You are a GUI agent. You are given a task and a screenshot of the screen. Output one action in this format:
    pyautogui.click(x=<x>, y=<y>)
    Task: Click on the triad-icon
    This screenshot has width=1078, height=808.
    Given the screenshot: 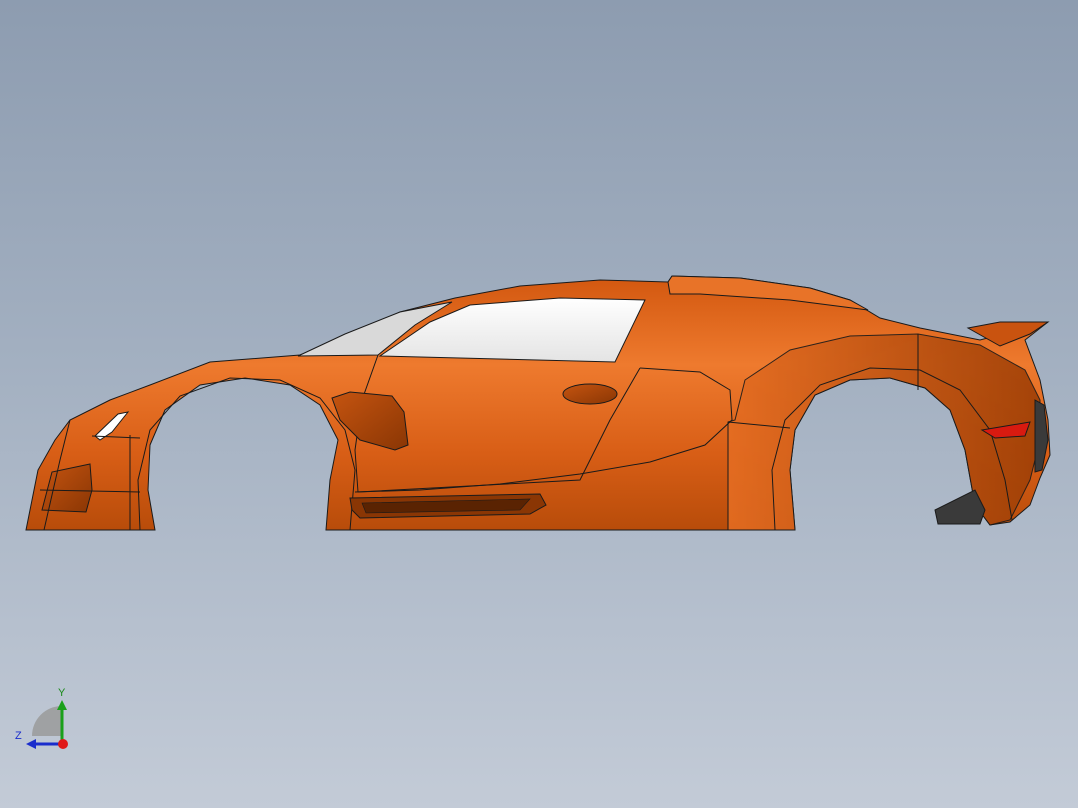 What is the action you would take?
    pyautogui.click(x=47, y=724)
    